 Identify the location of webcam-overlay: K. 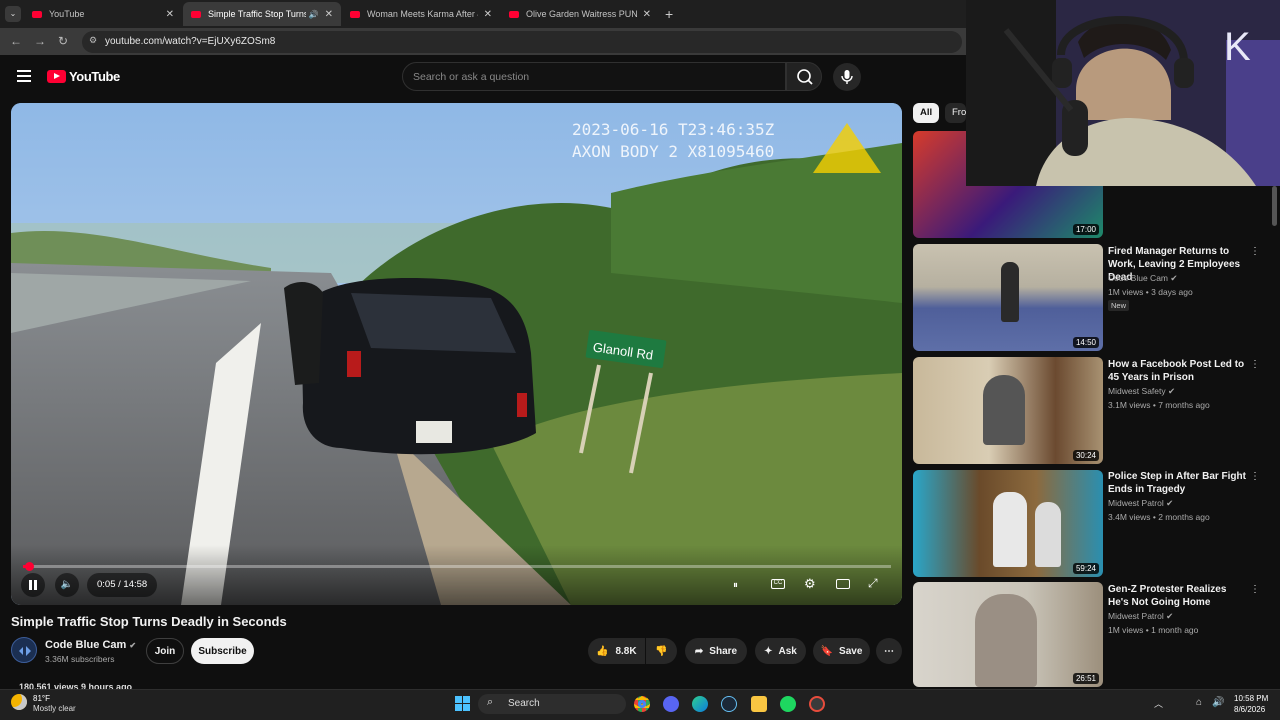
(1123, 93).